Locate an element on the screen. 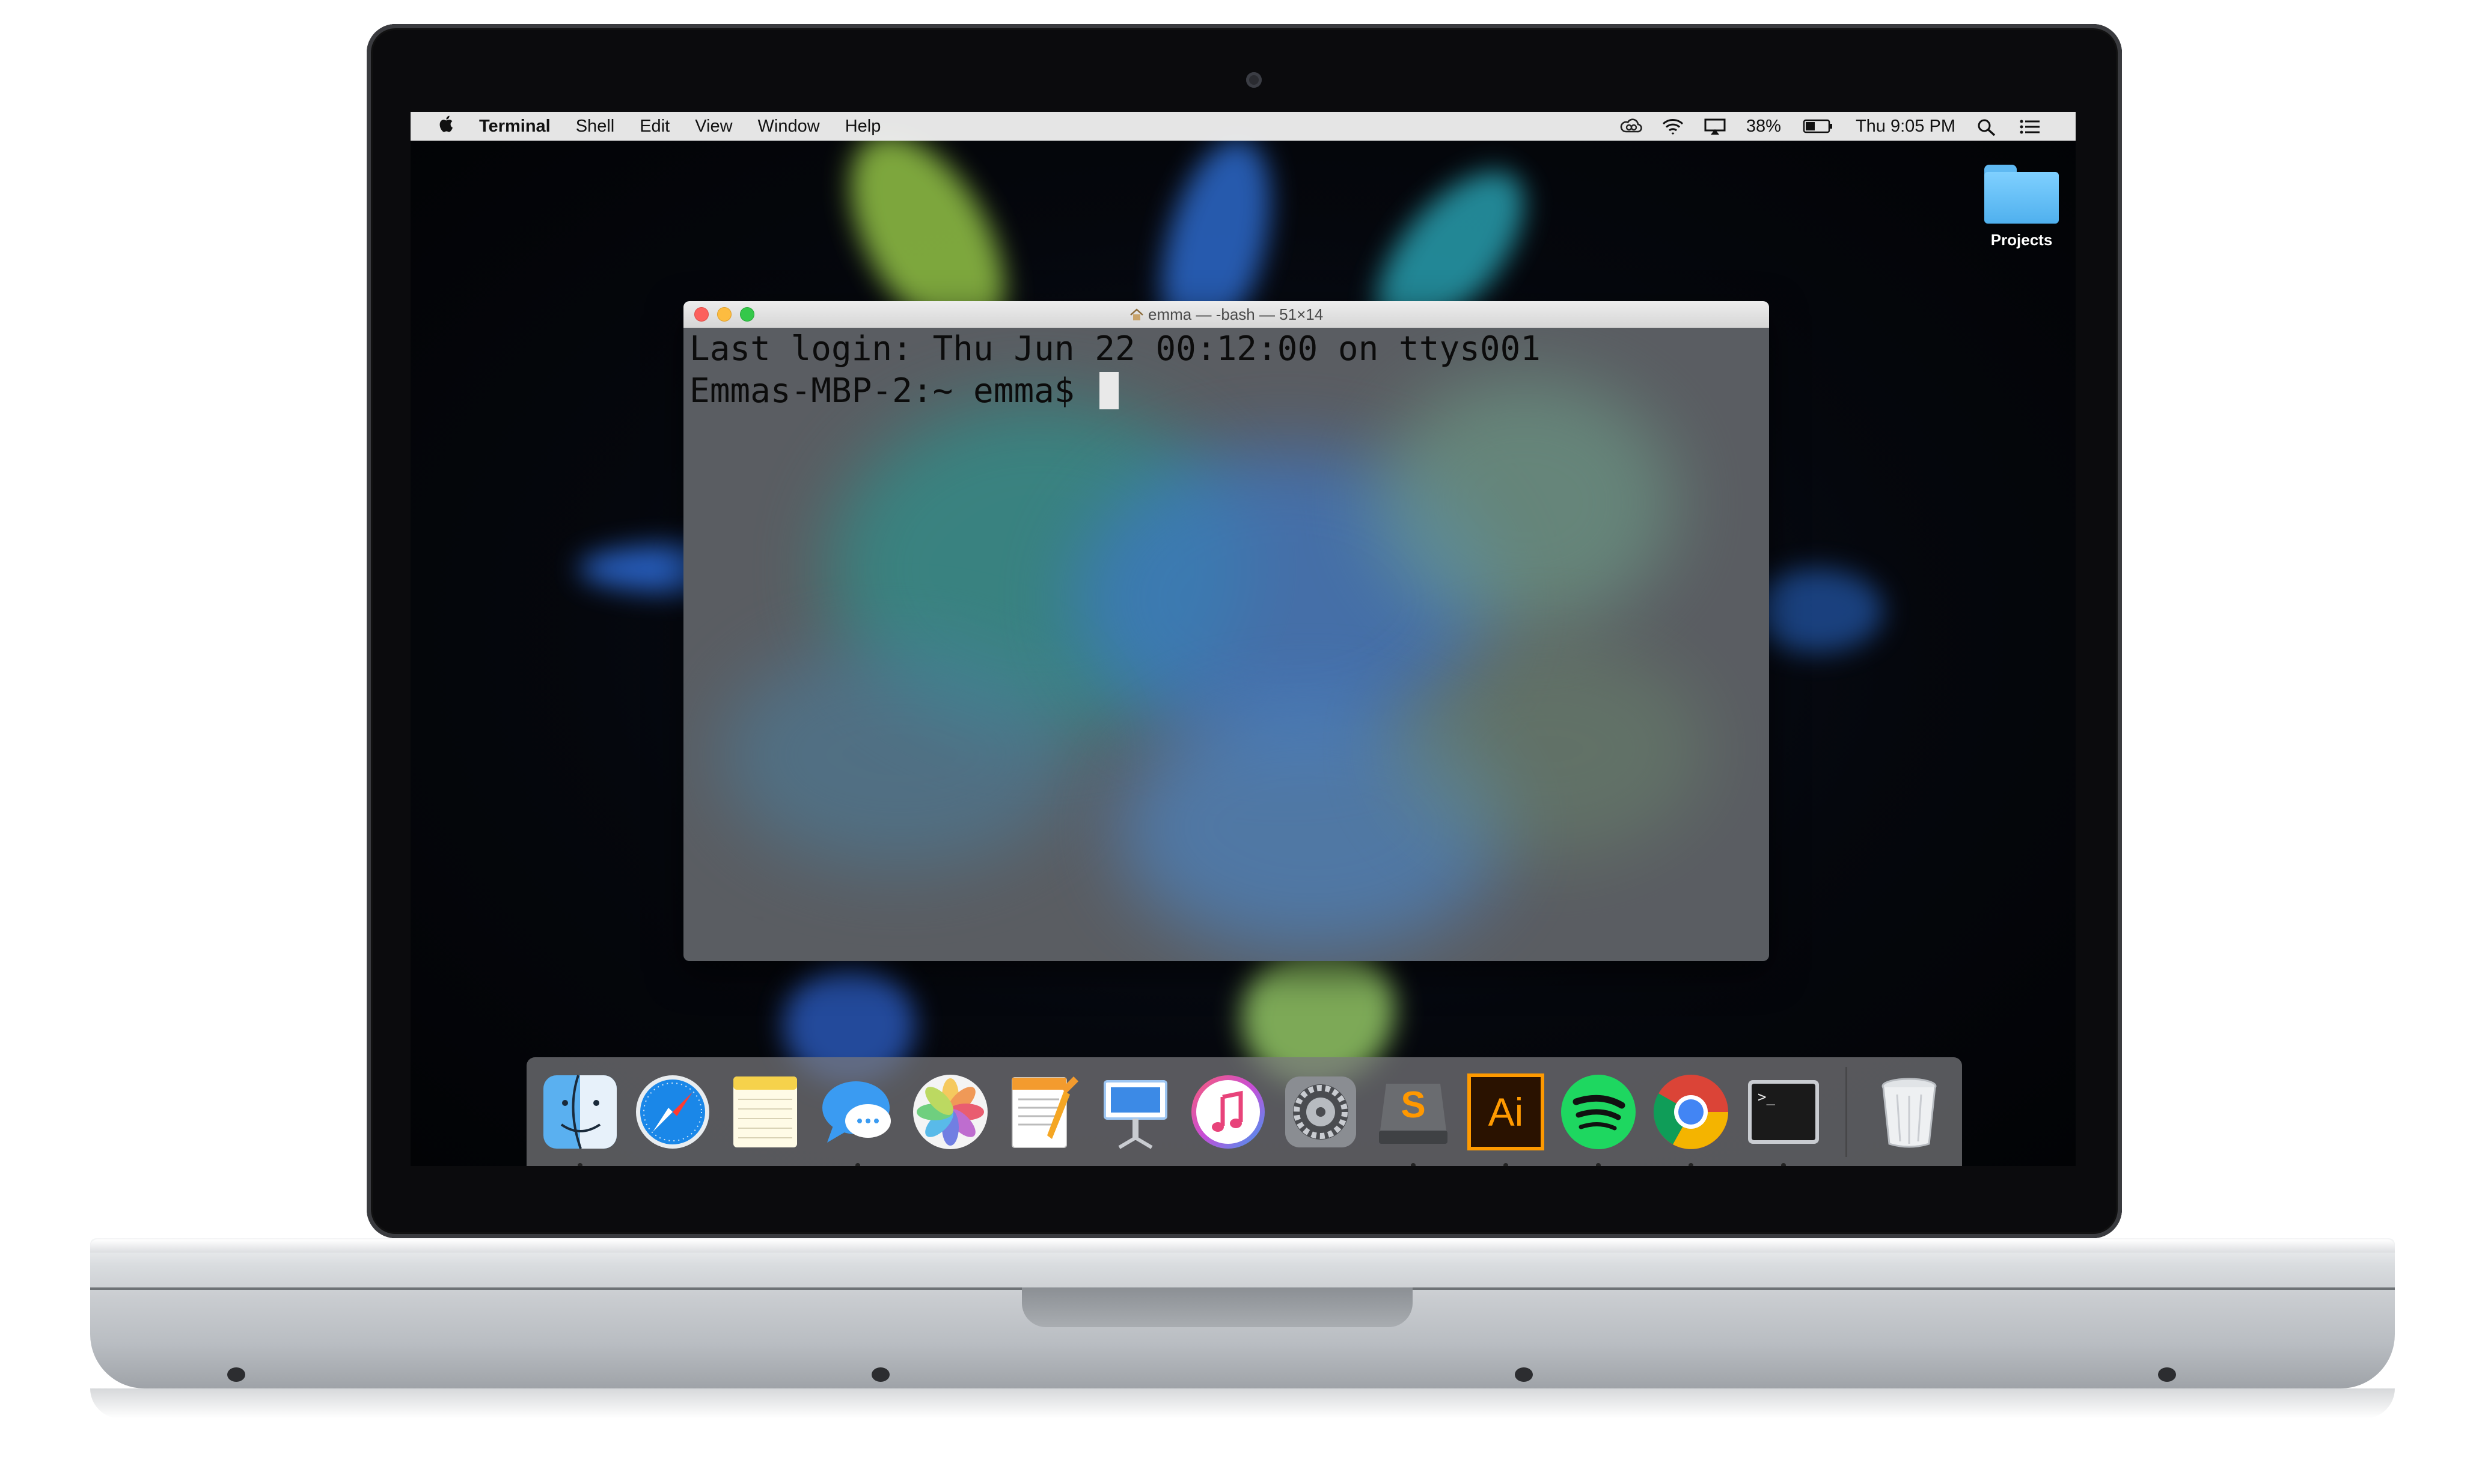 The image size is (2485, 1484). apple-menu-icon is located at coordinates (445, 126).